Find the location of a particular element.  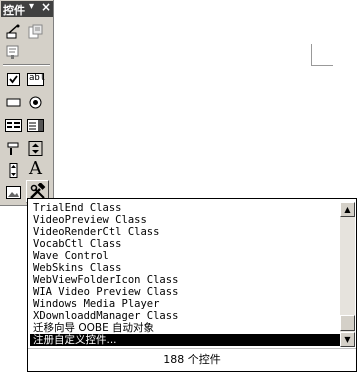

tool-listbox is located at coordinates (13, 125).